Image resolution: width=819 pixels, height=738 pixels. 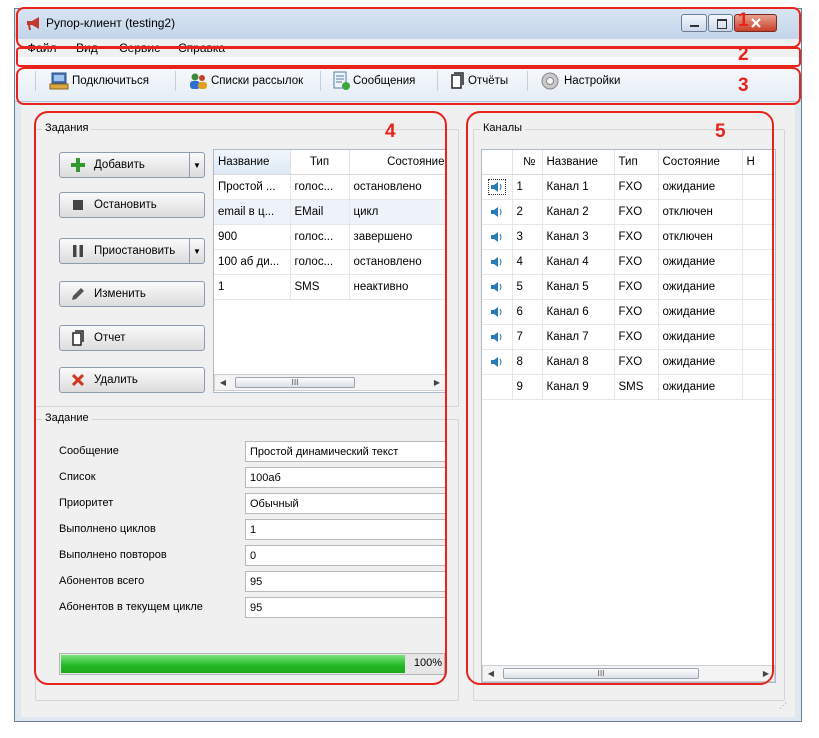 What do you see at coordinates (720, 23) in the screenshot?
I see `maximize-button` at bounding box center [720, 23].